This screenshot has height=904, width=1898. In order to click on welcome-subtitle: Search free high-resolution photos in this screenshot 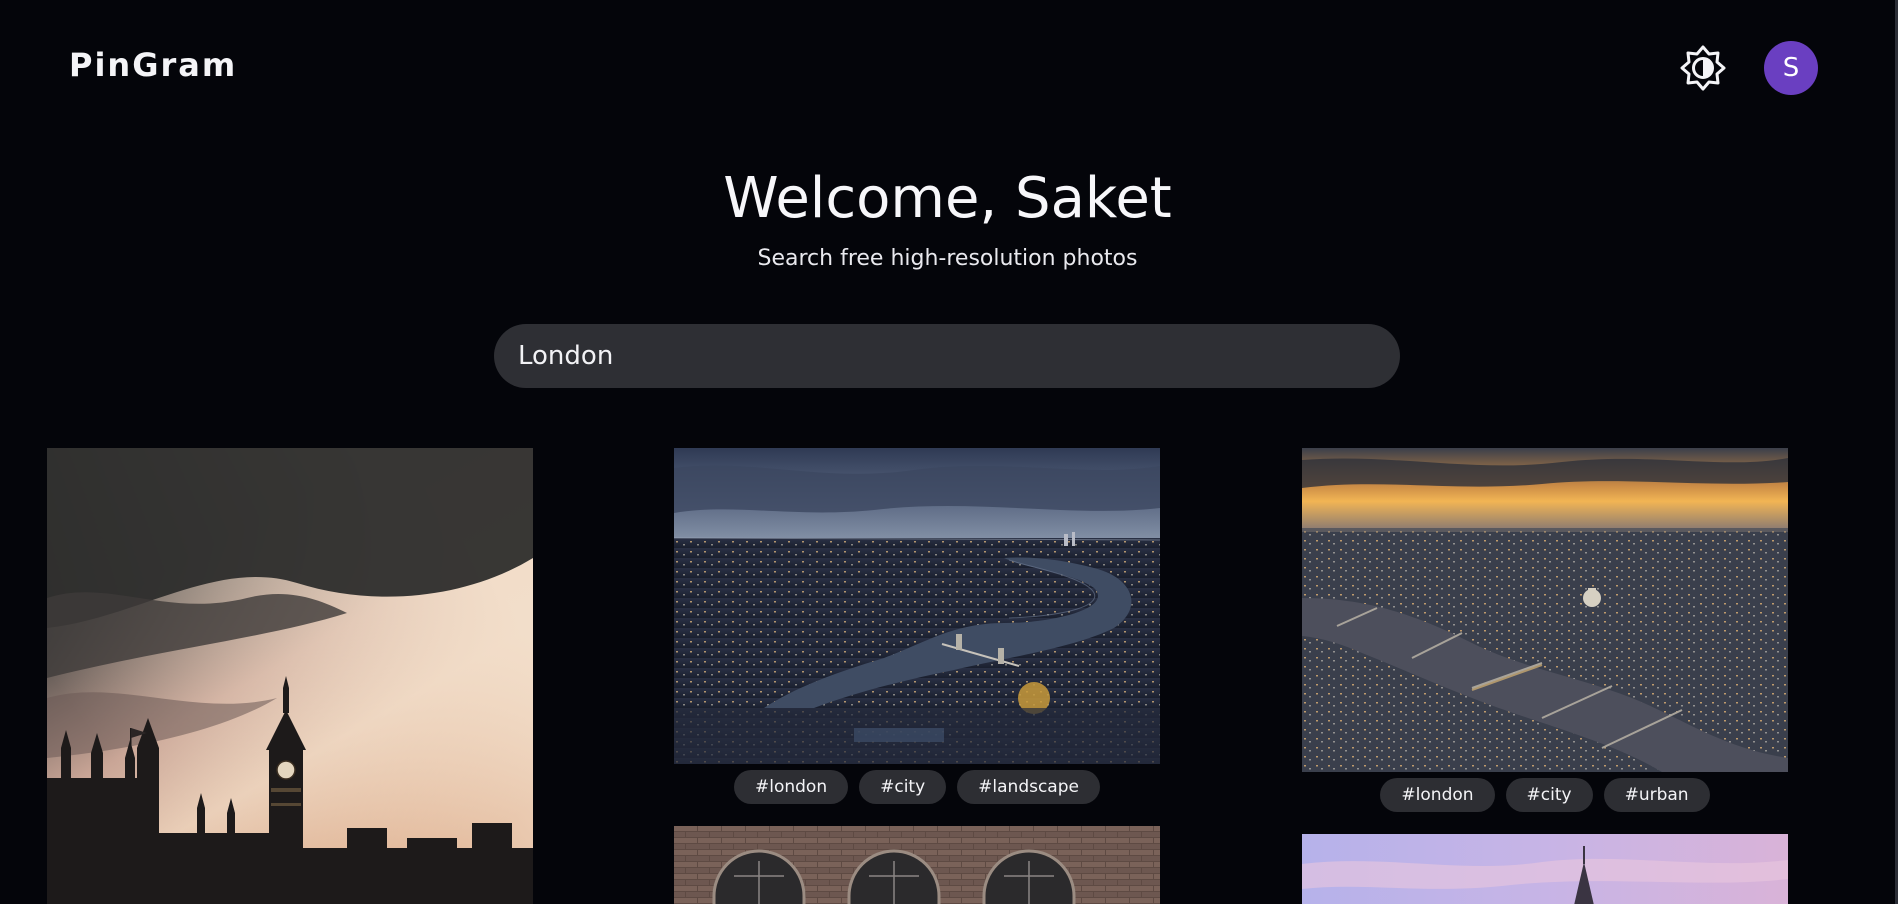, I will do `click(947, 258)`.